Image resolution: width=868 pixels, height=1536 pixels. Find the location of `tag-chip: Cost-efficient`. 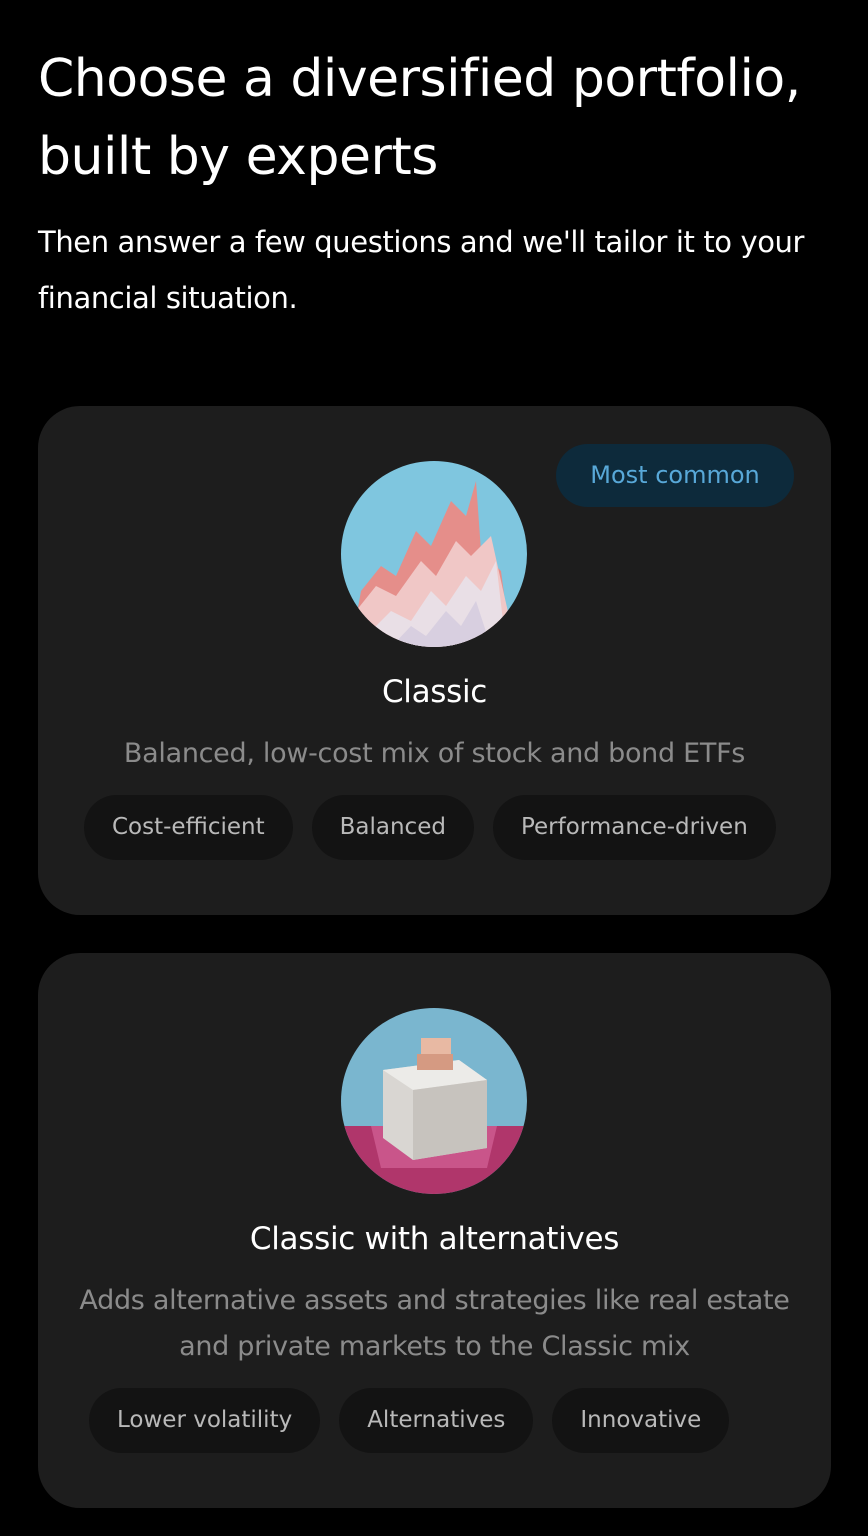

tag-chip: Cost-efficient is located at coordinates (188, 827).